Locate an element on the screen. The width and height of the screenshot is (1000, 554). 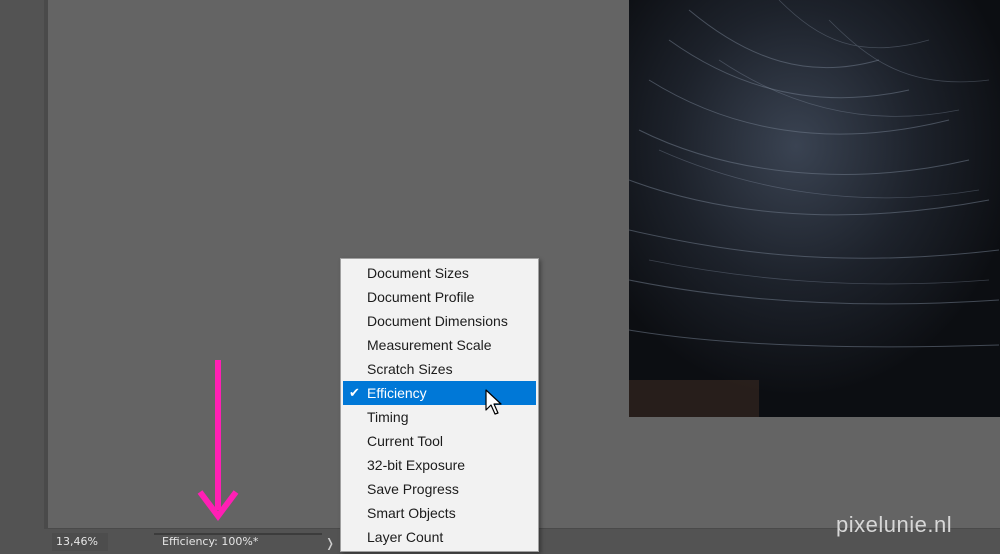
menu-item-measurement-scale: Measurement Scale is located at coordinates (439, 345).